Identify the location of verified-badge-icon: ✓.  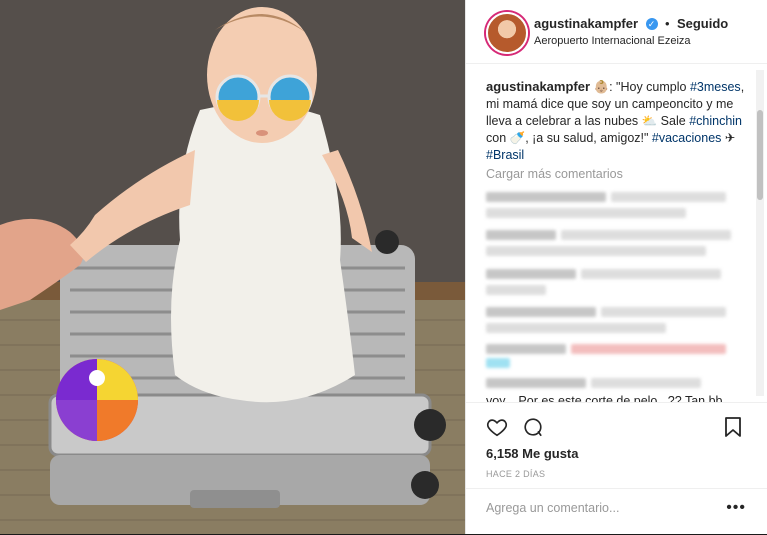
(651, 23).